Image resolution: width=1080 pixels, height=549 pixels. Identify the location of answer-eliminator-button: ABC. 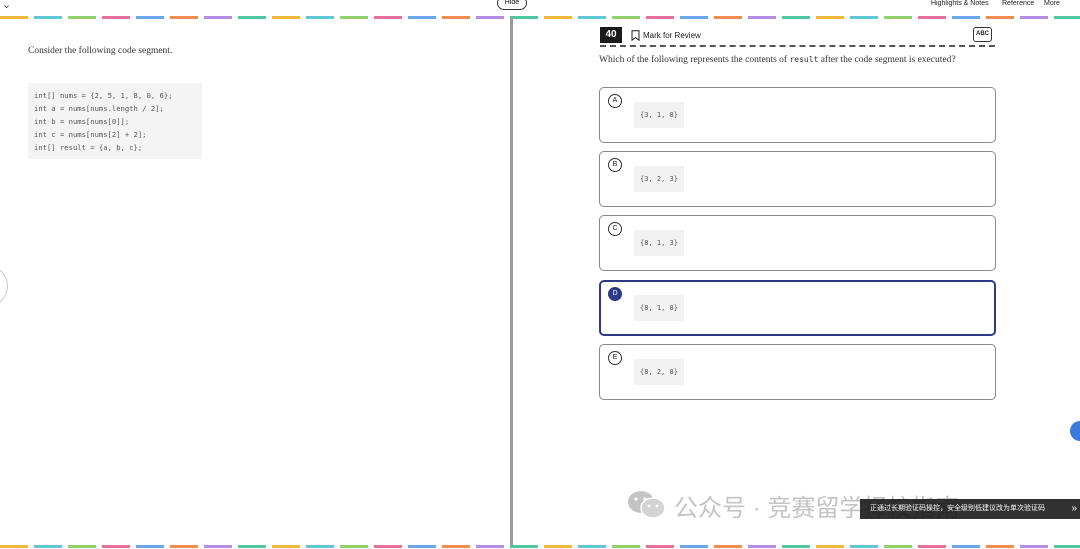
(982, 34).